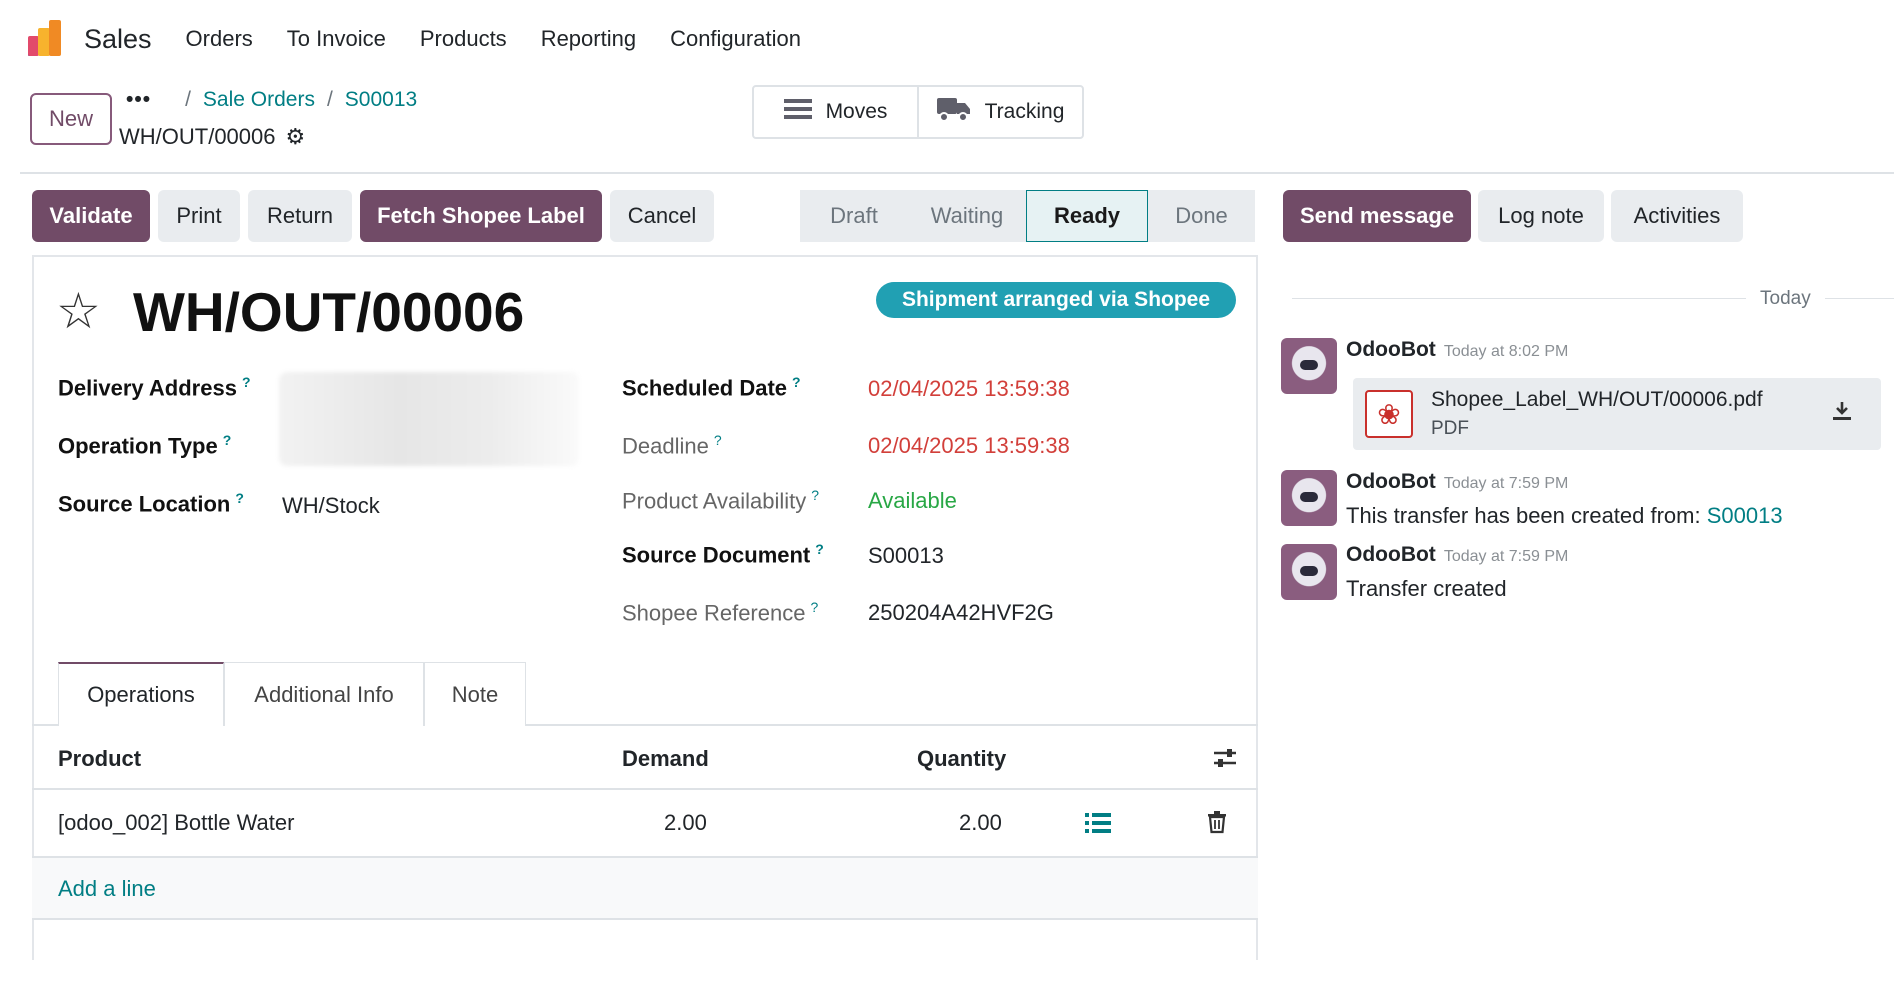  What do you see at coordinates (475, 694) in the screenshot?
I see `tab-note: Note` at bounding box center [475, 694].